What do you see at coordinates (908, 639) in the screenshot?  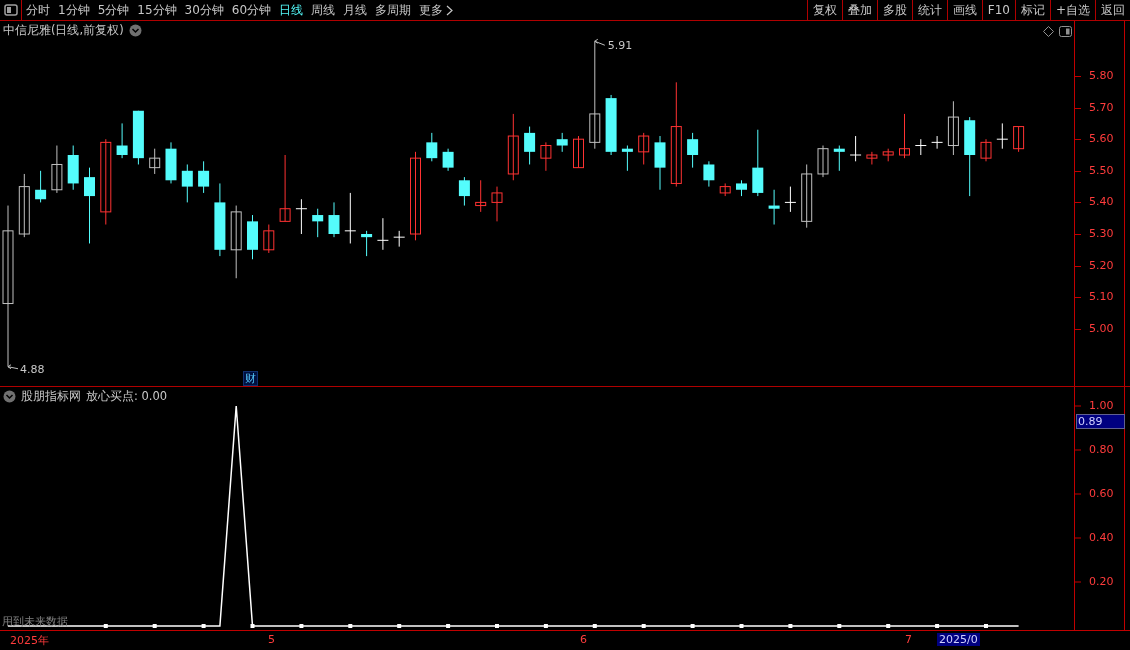 I see `date-label: 7` at bounding box center [908, 639].